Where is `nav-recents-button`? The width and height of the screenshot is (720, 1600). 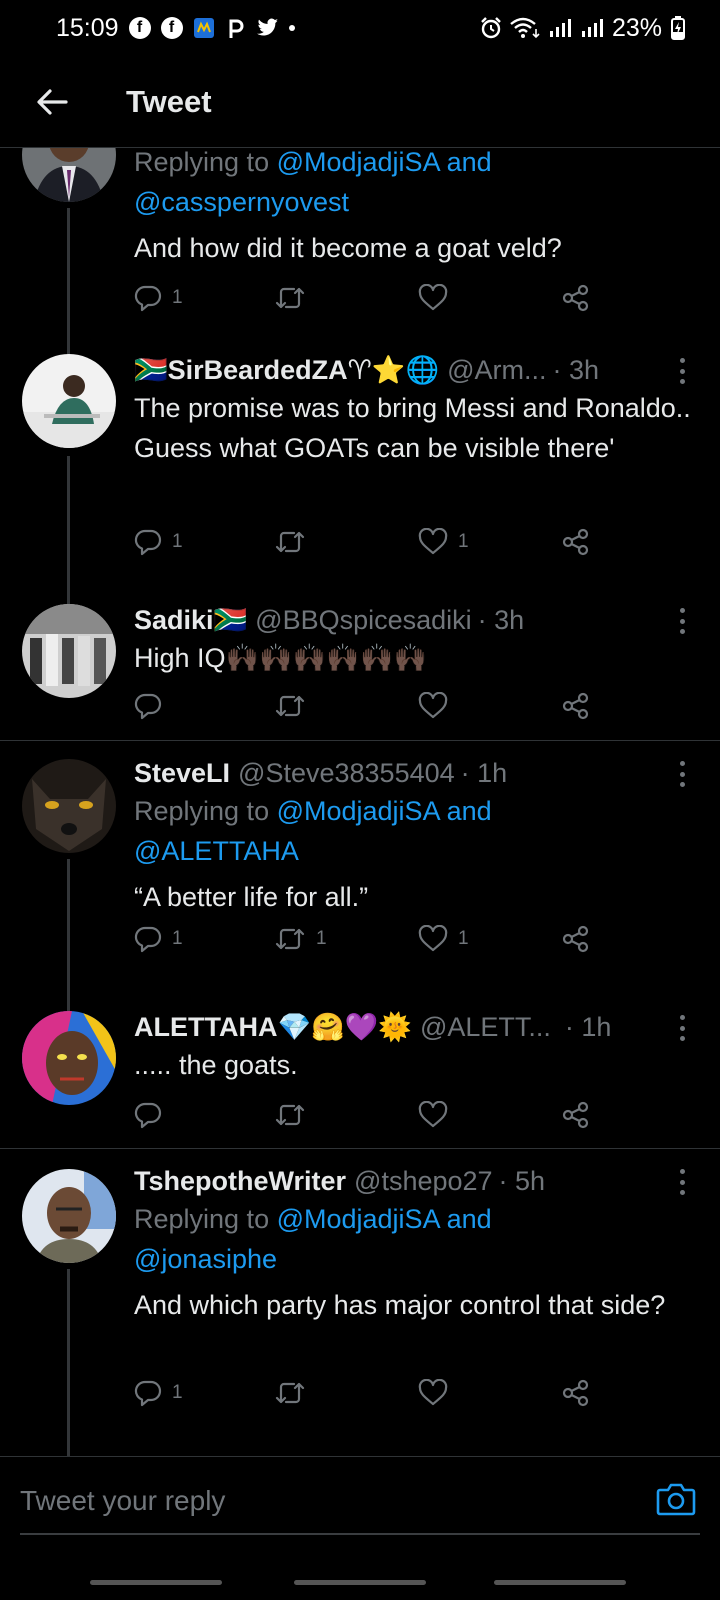 nav-recents-button is located at coordinates (156, 1582).